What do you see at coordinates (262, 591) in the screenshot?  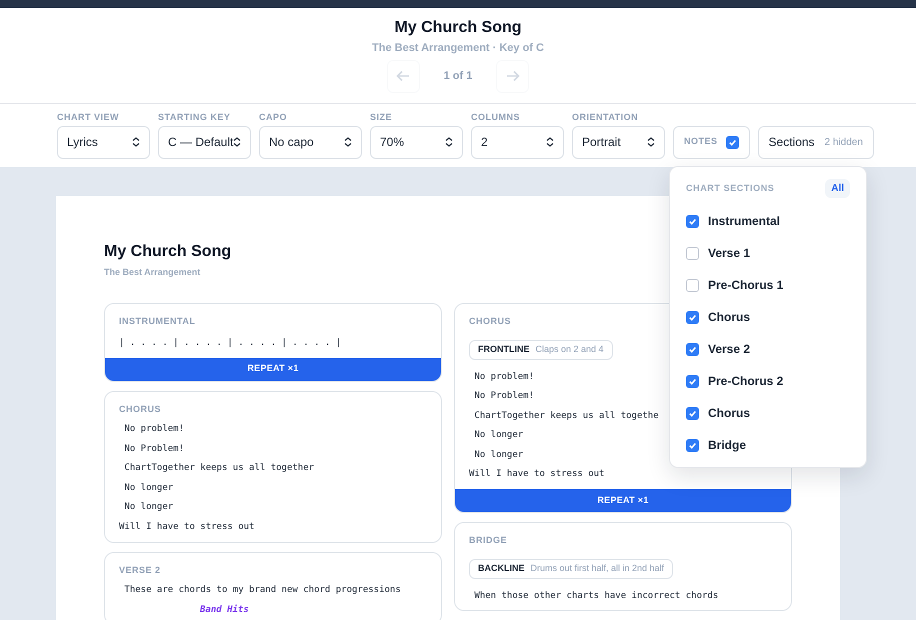 I see `lyric-line: These are chords to my brand new chord progressions` at bounding box center [262, 591].